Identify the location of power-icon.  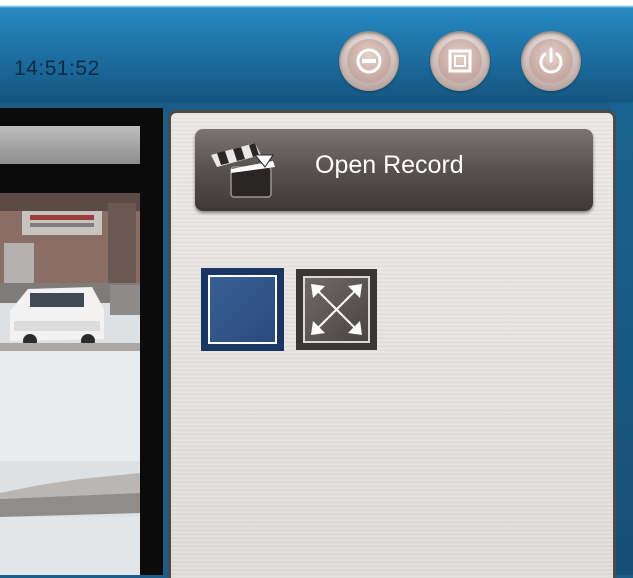
(551, 60).